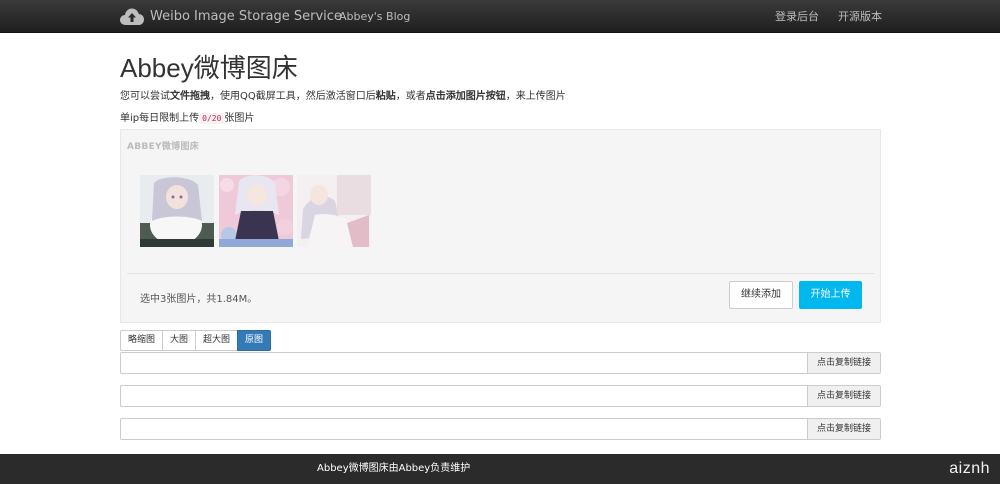 This screenshot has height=484, width=1000. I want to click on footer: Abbey微博图床由Abbey负责维护 aiznh, so click(500, 469).